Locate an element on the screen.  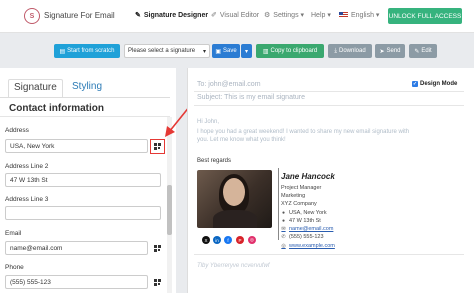
start-from-scratch-button: ▤ Start from scratch is located at coordinates (87, 51).